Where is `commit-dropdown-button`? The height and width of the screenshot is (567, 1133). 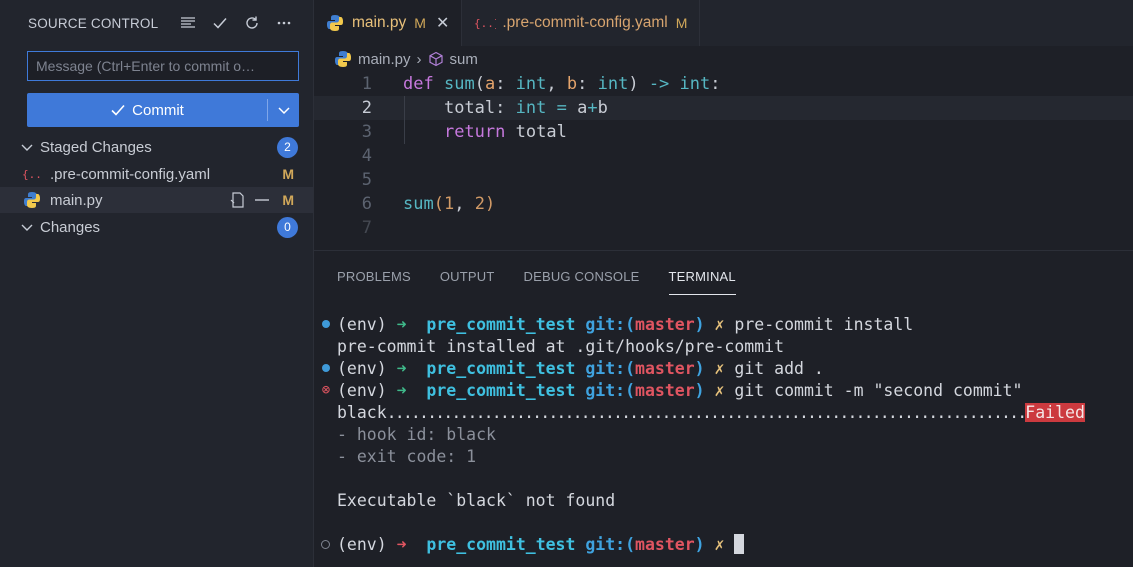
commit-dropdown-button is located at coordinates (283, 110).